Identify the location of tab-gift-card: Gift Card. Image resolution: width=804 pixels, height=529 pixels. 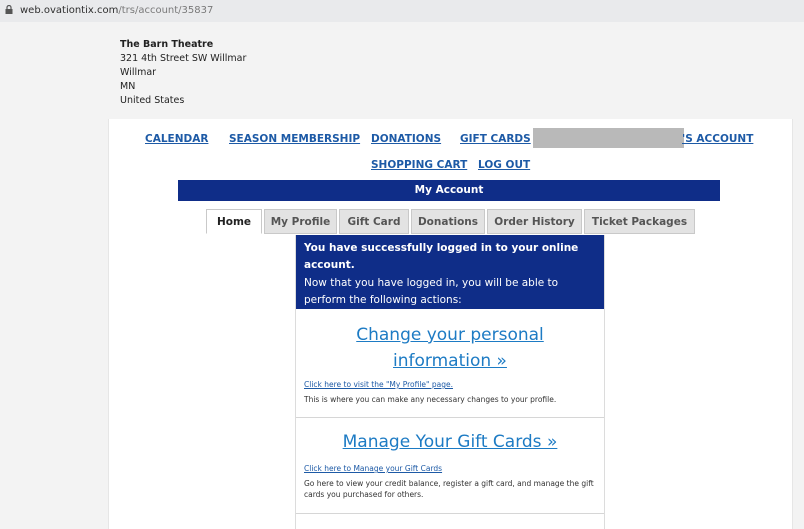
(374, 221).